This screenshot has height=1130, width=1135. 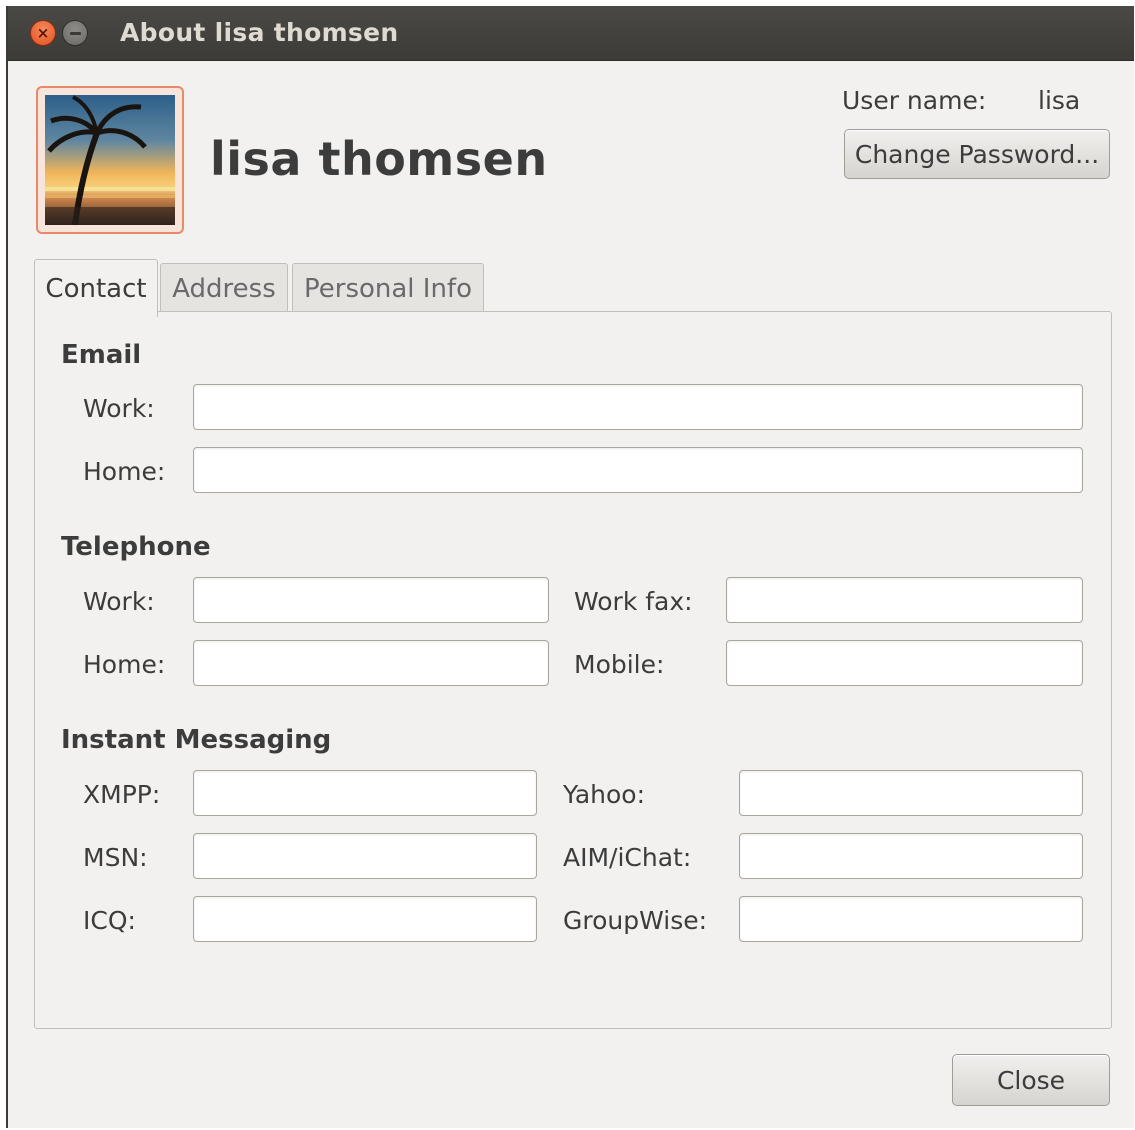 What do you see at coordinates (365, 919) in the screenshot?
I see `icq-field` at bounding box center [365, 919].